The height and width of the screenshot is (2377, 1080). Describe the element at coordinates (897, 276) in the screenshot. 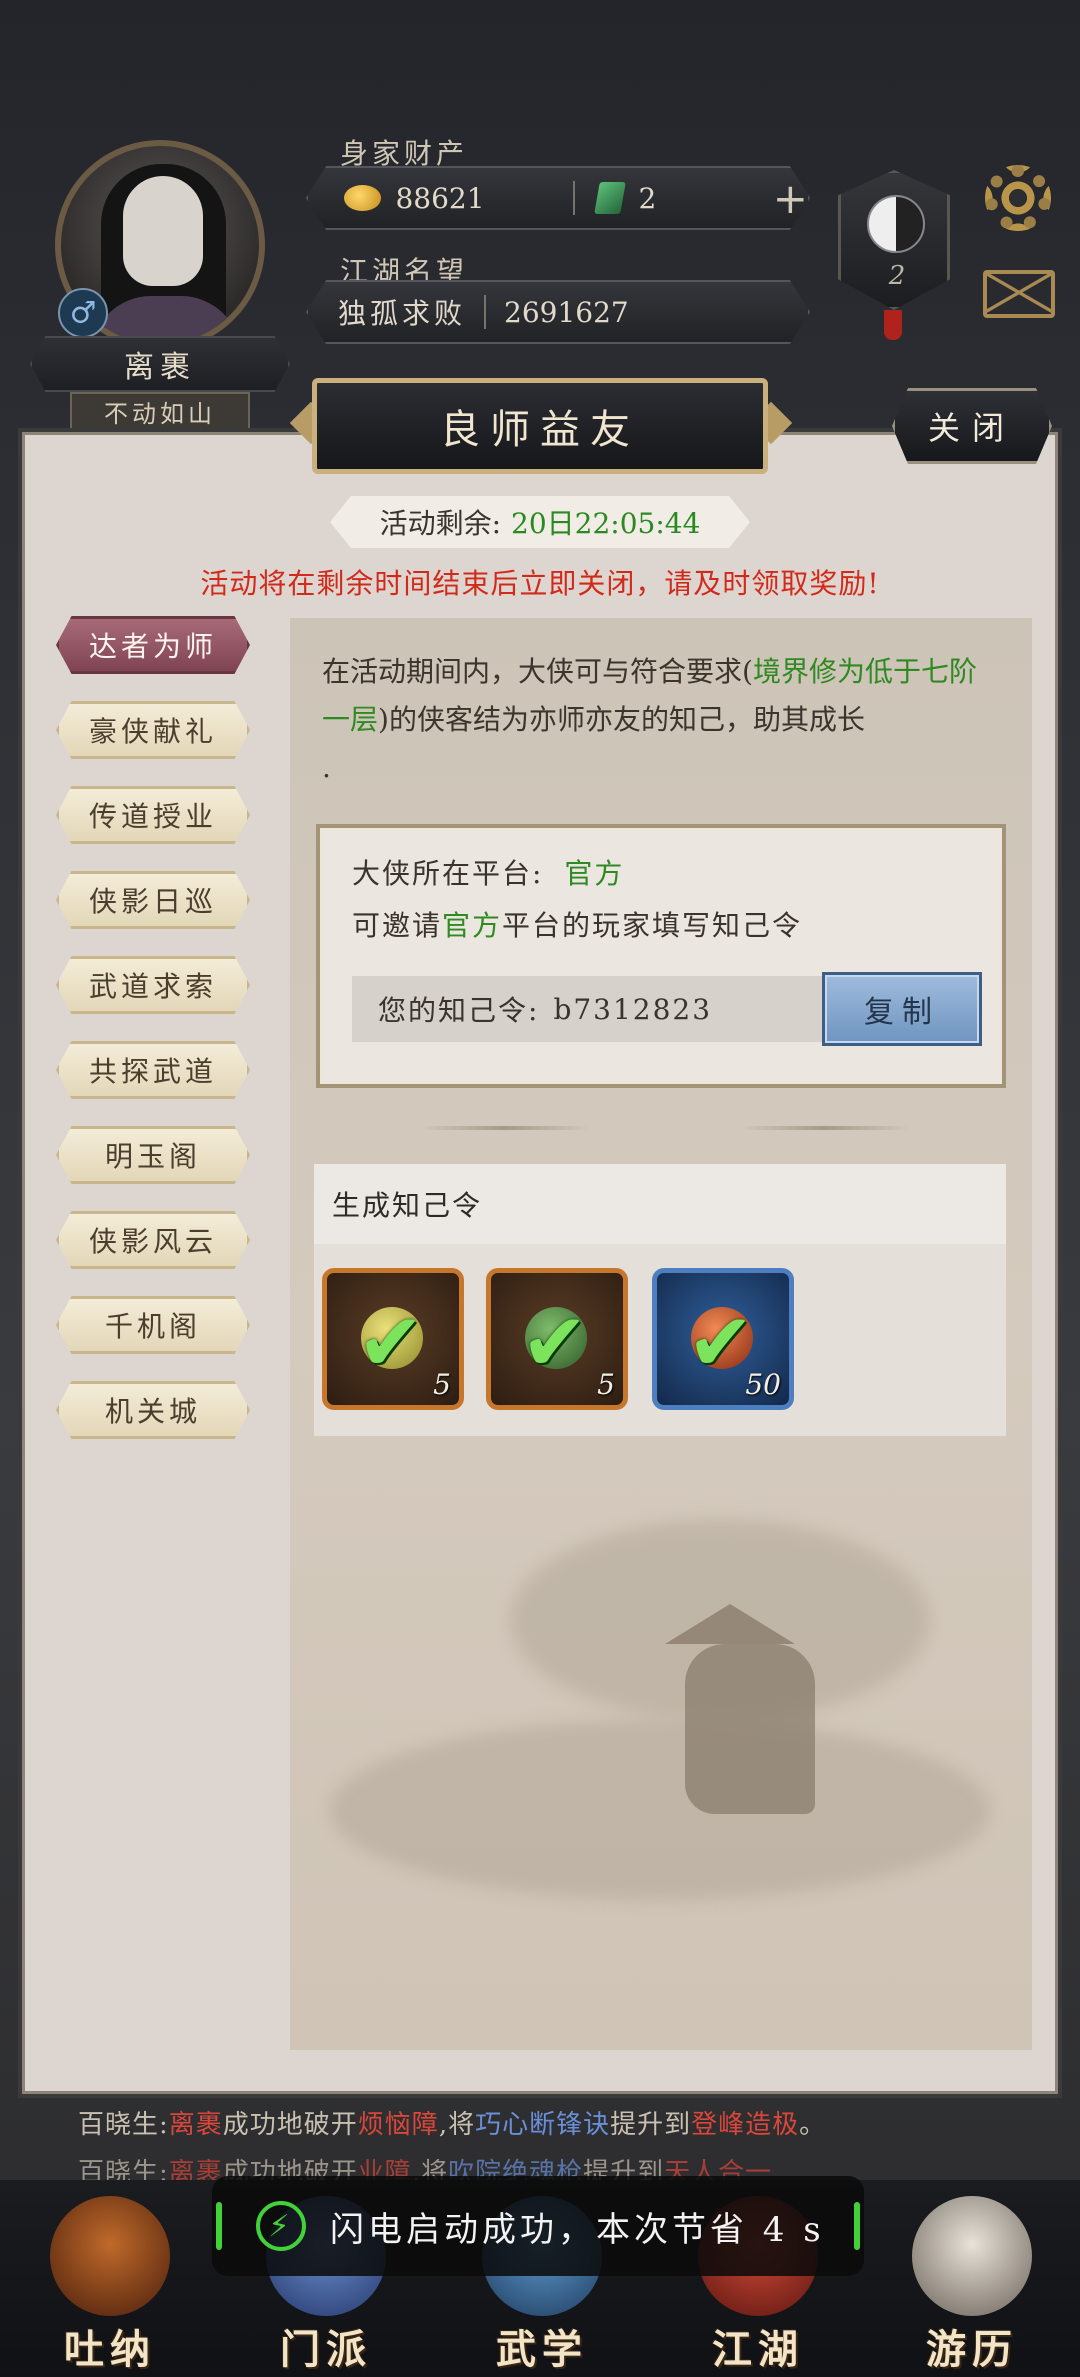

I see `taiji-level: 2` at that location.